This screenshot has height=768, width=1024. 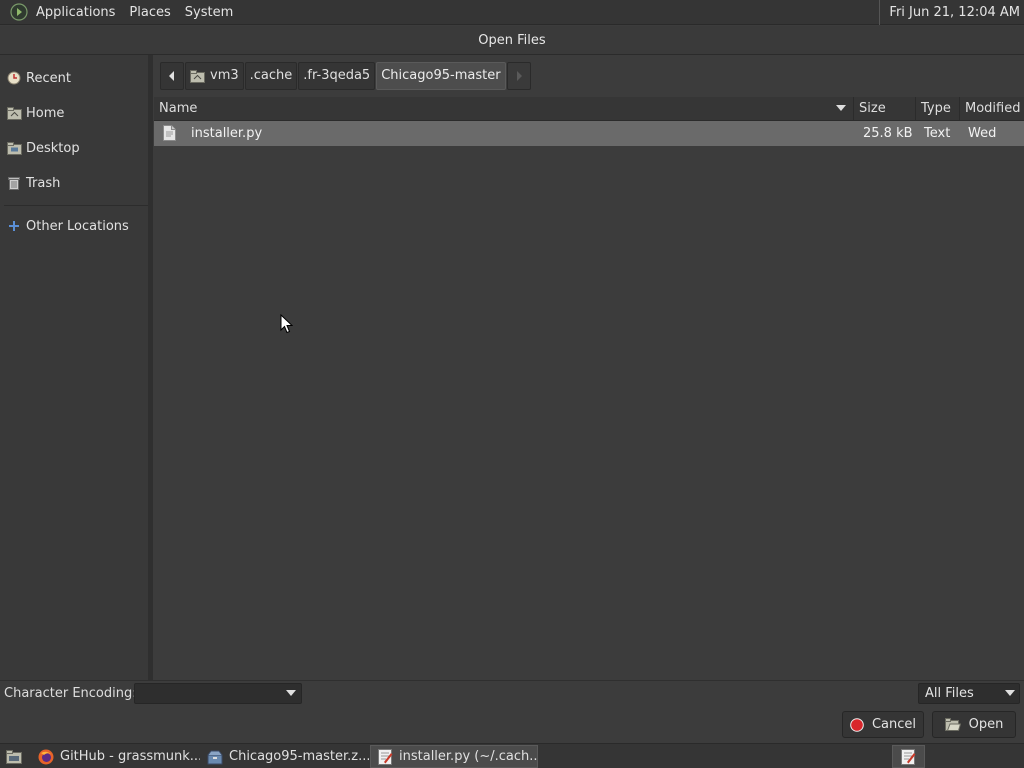 What do you see at coordinates (19, 12) in the screenshot?
I see `applications-logo-icon` at bounding box center [19, 12].